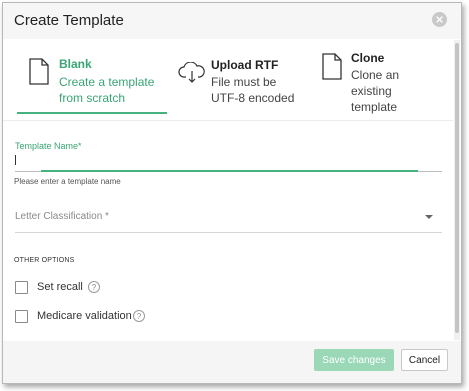 Image resolution: width=469 pixels, height=391 pixels. What do you see at coordinates (228, 161) in the screenshot?
I see `template-name-input` at bounding box center [228, 161].